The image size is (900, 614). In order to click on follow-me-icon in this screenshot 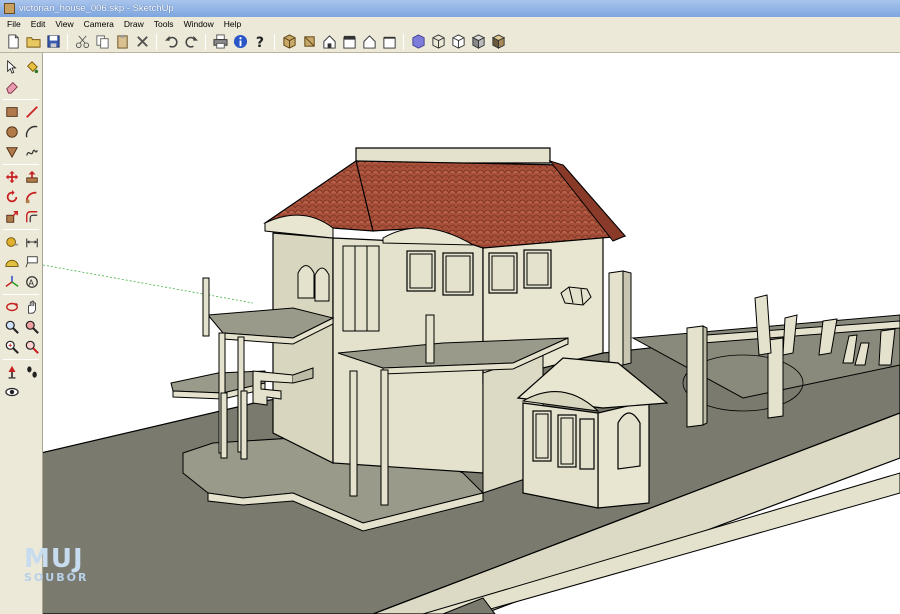, I will do `click(31, 197)`.